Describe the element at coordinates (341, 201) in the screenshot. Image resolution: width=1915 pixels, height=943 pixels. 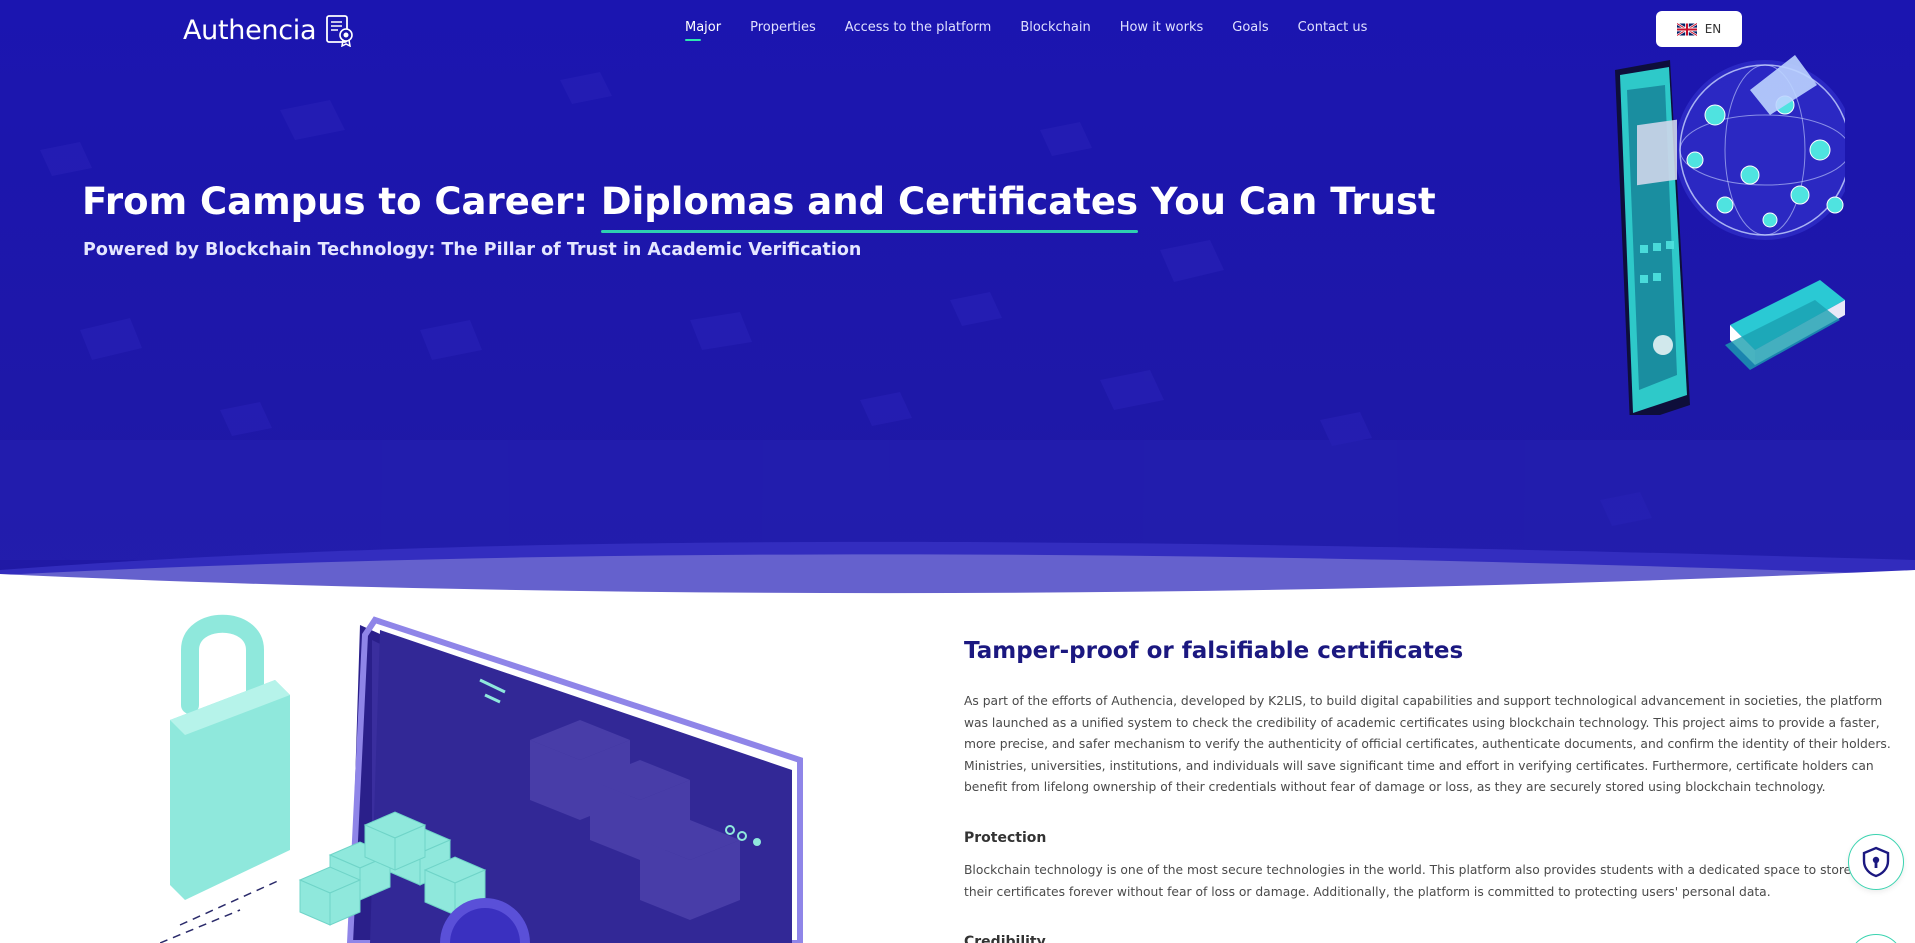
I see `hero-title-prefix: From Campus to Career:` at that location.